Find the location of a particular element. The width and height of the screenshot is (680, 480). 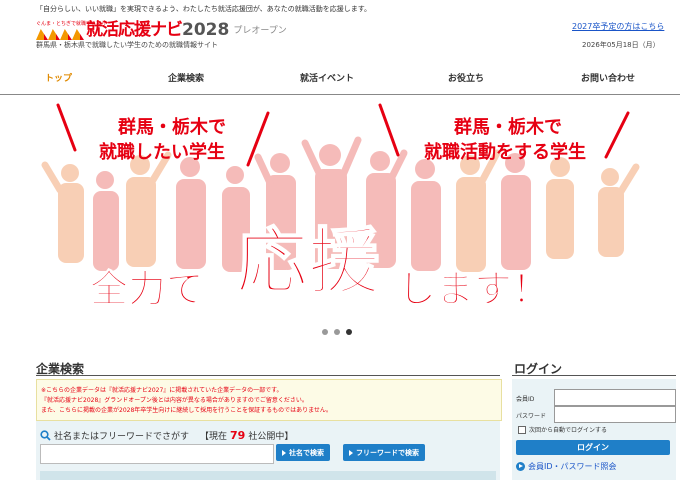

freeword-search-button: フリーワードで検索 is located at coordinates (384, 452).